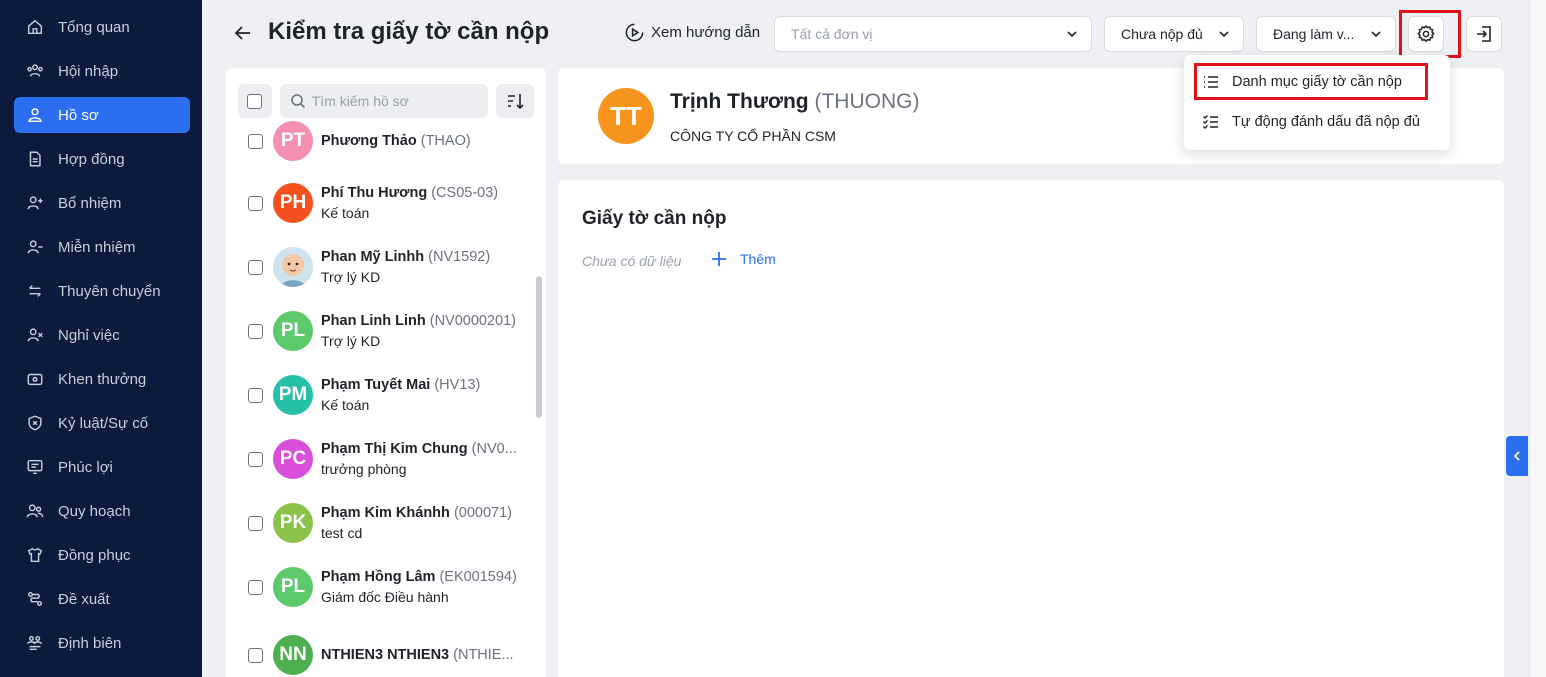 The height and width of the screenshot is (677, 1546). What do you see at coordinates (692, 32) in the screenshot?
I see `guide-button: Xem hướng dẫn` at bounding box center [692, 32].